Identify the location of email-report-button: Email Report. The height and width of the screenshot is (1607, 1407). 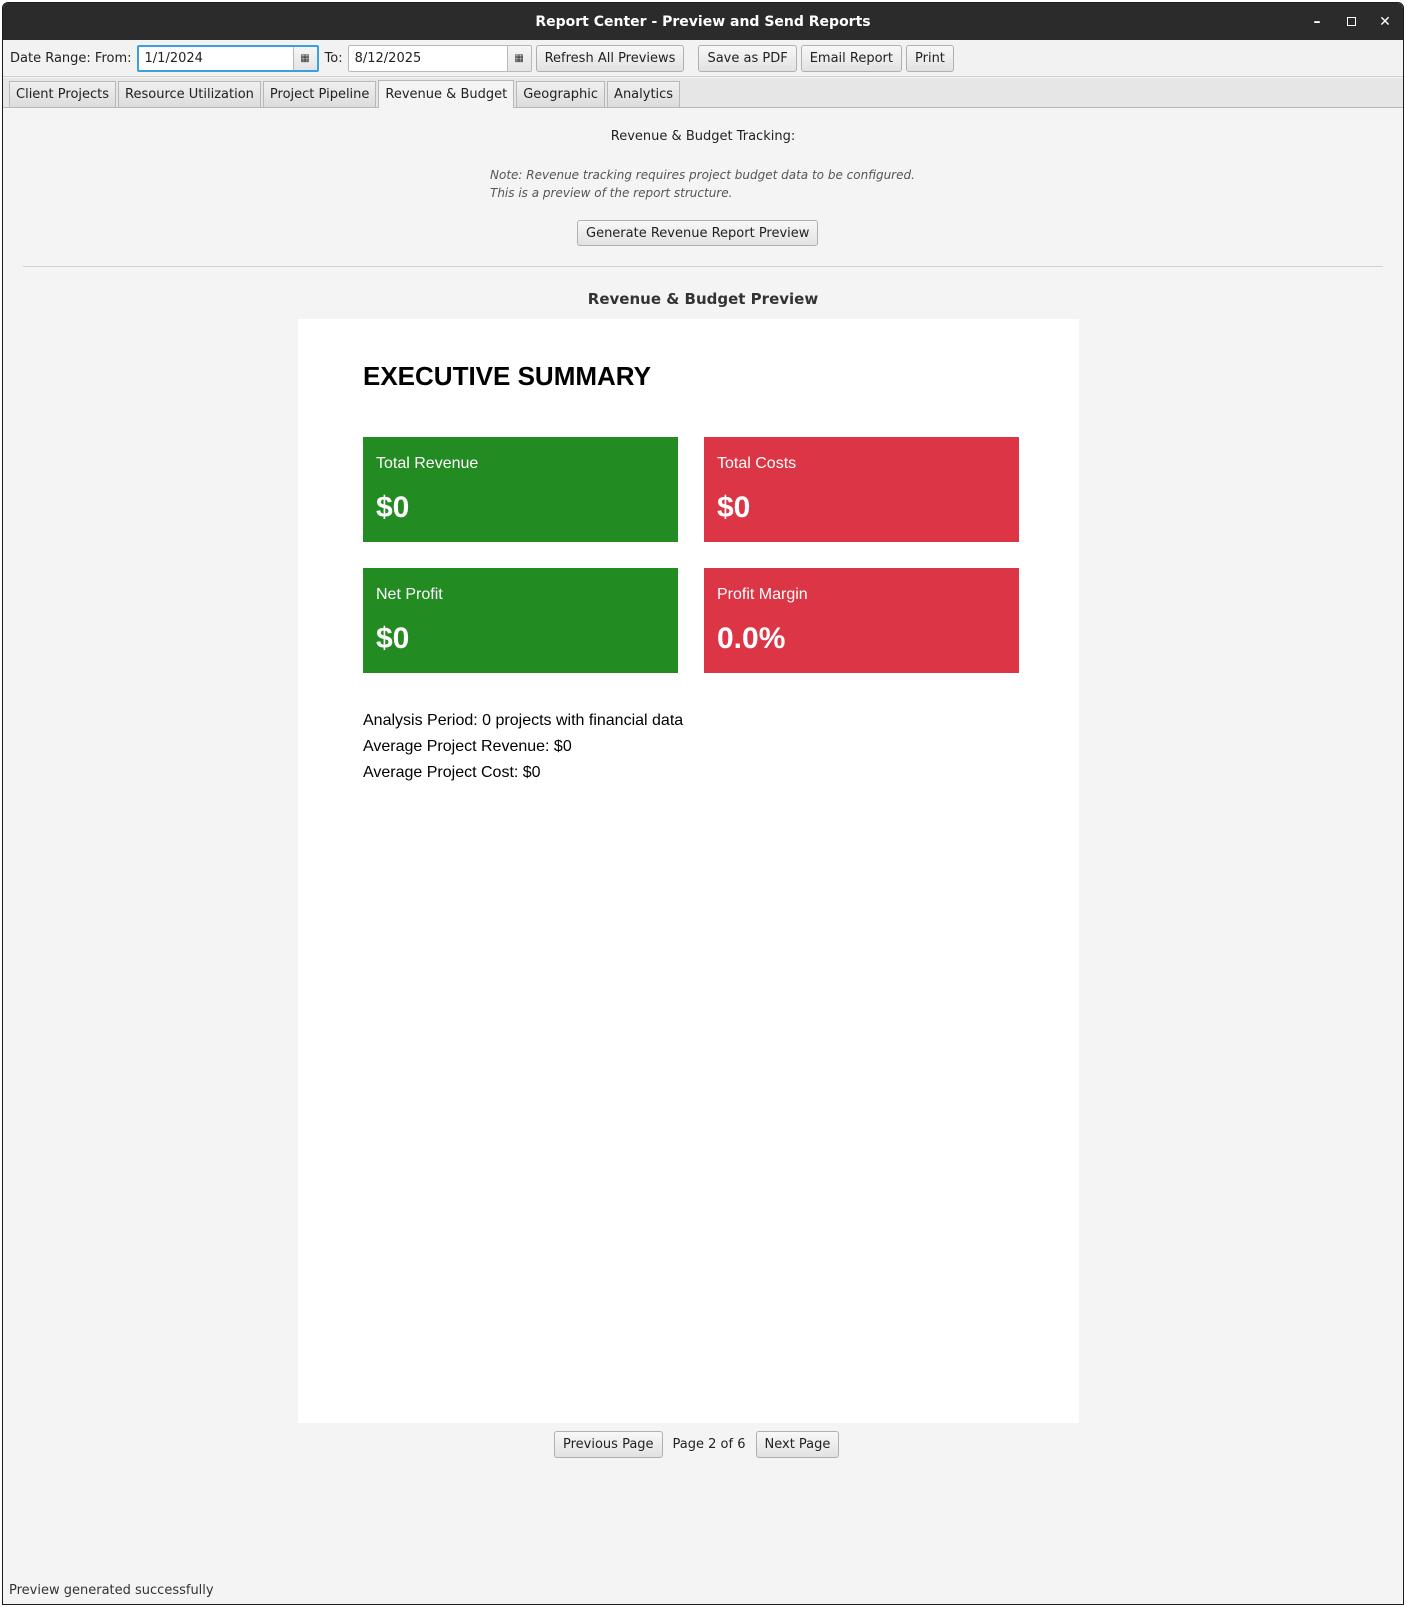
(851, 58).